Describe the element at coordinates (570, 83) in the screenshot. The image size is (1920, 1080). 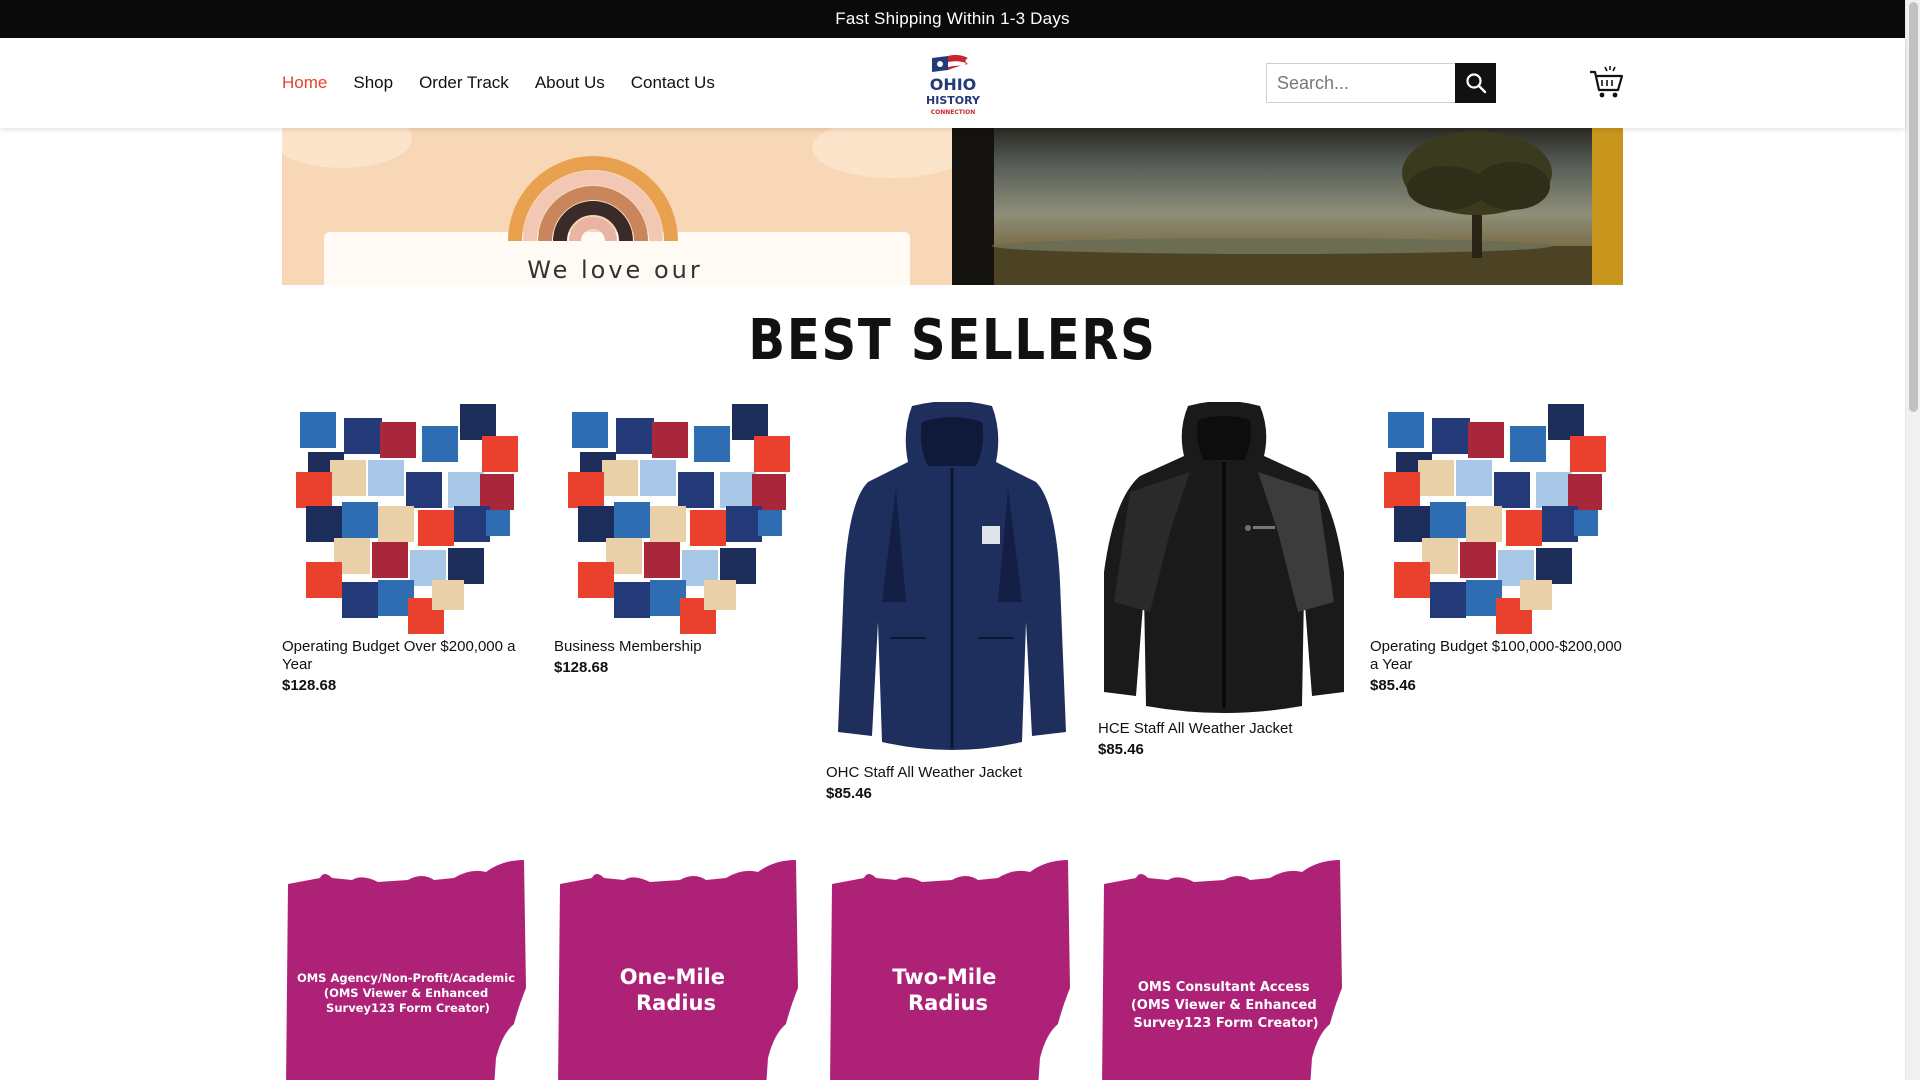
I see `nav-about-us: About Us` at that location.